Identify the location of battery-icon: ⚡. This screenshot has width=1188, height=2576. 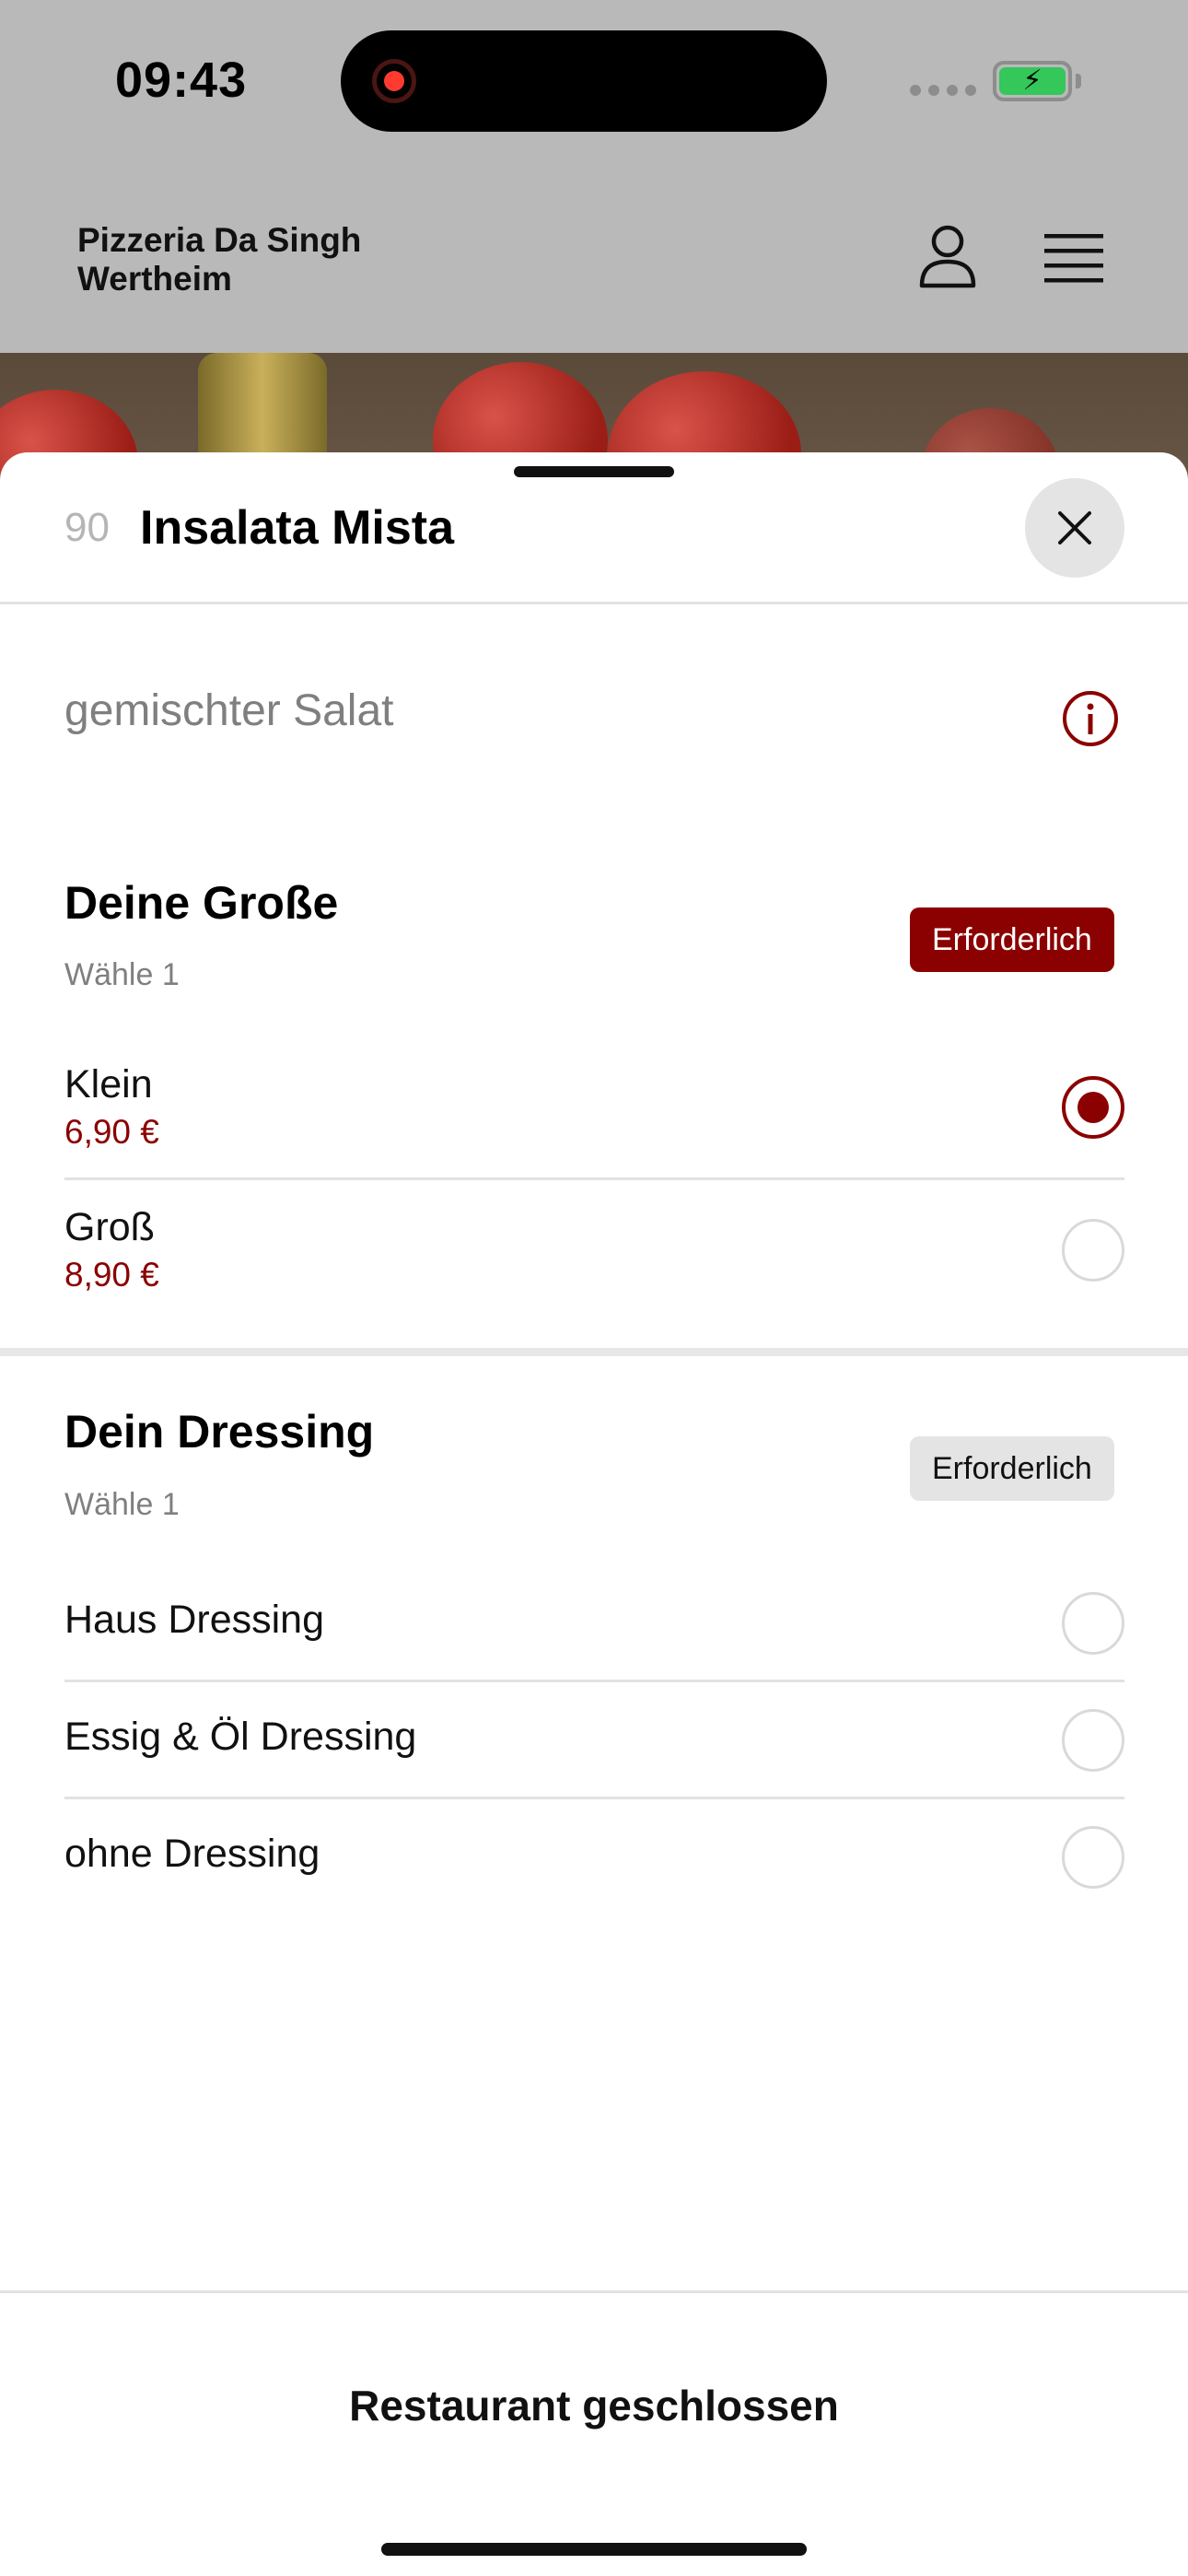
(1032, 81).